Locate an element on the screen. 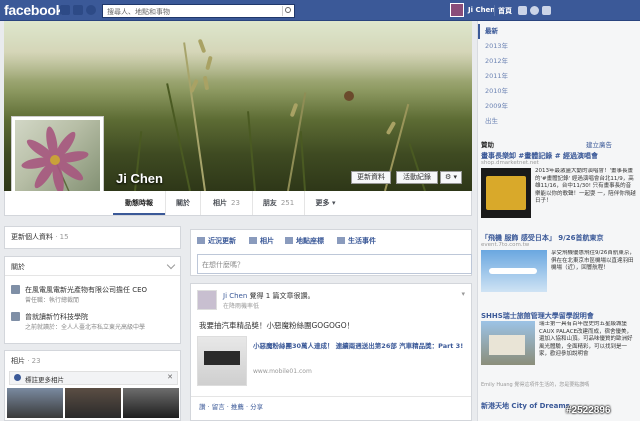 The height and width of the screenshot is (421, 640). photo-tag-tip: 標註更多相片 ✕ is located at coordinates (93, 378).